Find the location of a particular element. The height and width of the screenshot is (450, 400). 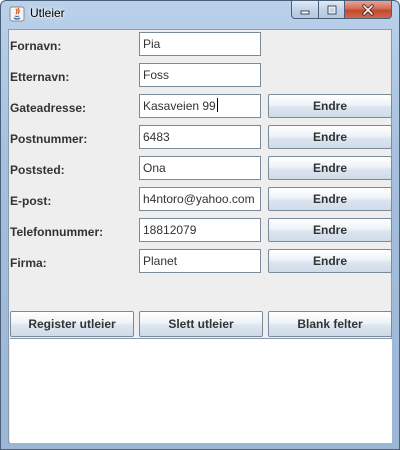

close-button is located at coordinates (368, 10).